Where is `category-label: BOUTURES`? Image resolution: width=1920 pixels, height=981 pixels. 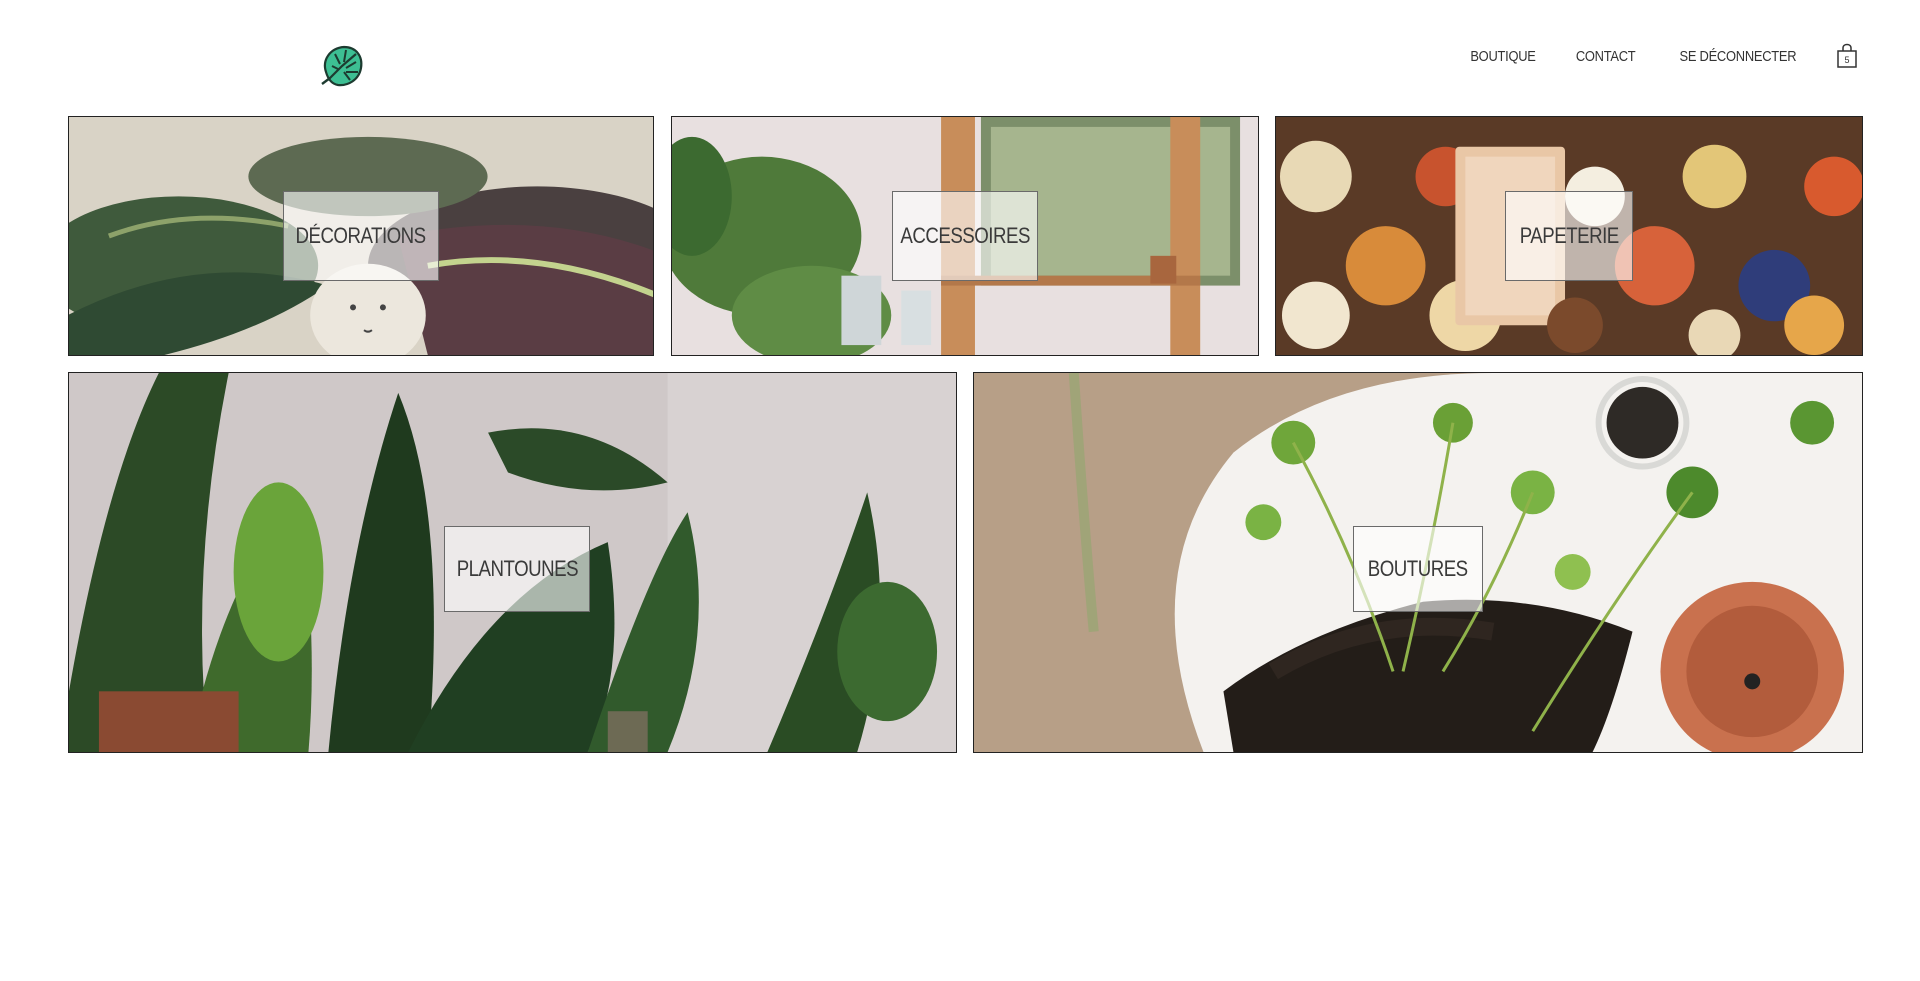
category-label: BOUTURES is located at coordinates (1418, 569).